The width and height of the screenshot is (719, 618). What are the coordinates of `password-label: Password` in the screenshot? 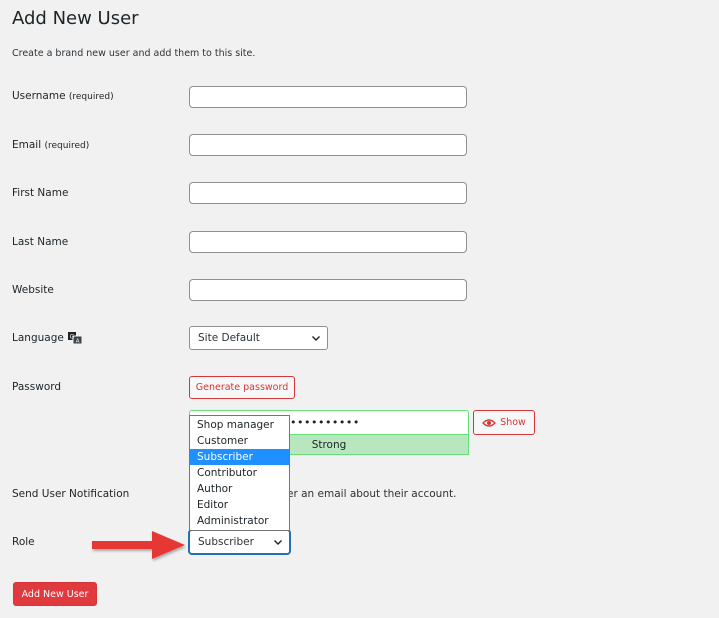 It's located at (37, 387).